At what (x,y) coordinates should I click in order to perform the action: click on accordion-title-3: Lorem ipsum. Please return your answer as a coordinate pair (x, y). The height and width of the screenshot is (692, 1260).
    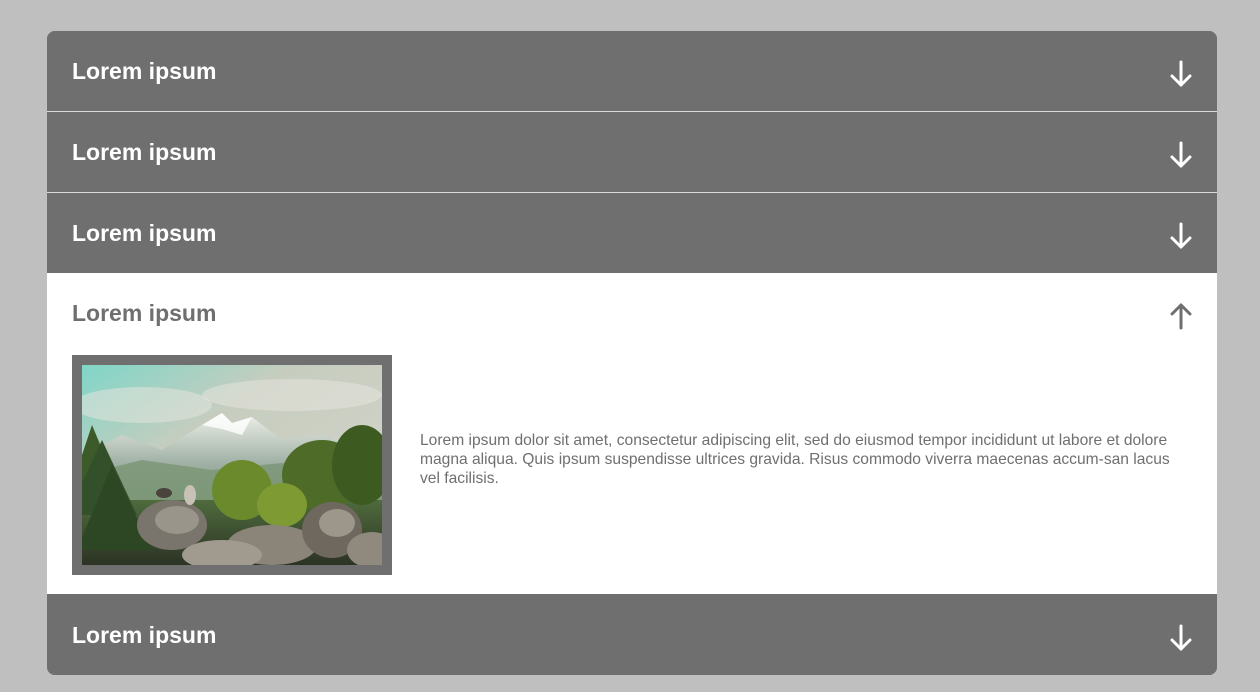
    Looking at the image, I should click on (144, 233).